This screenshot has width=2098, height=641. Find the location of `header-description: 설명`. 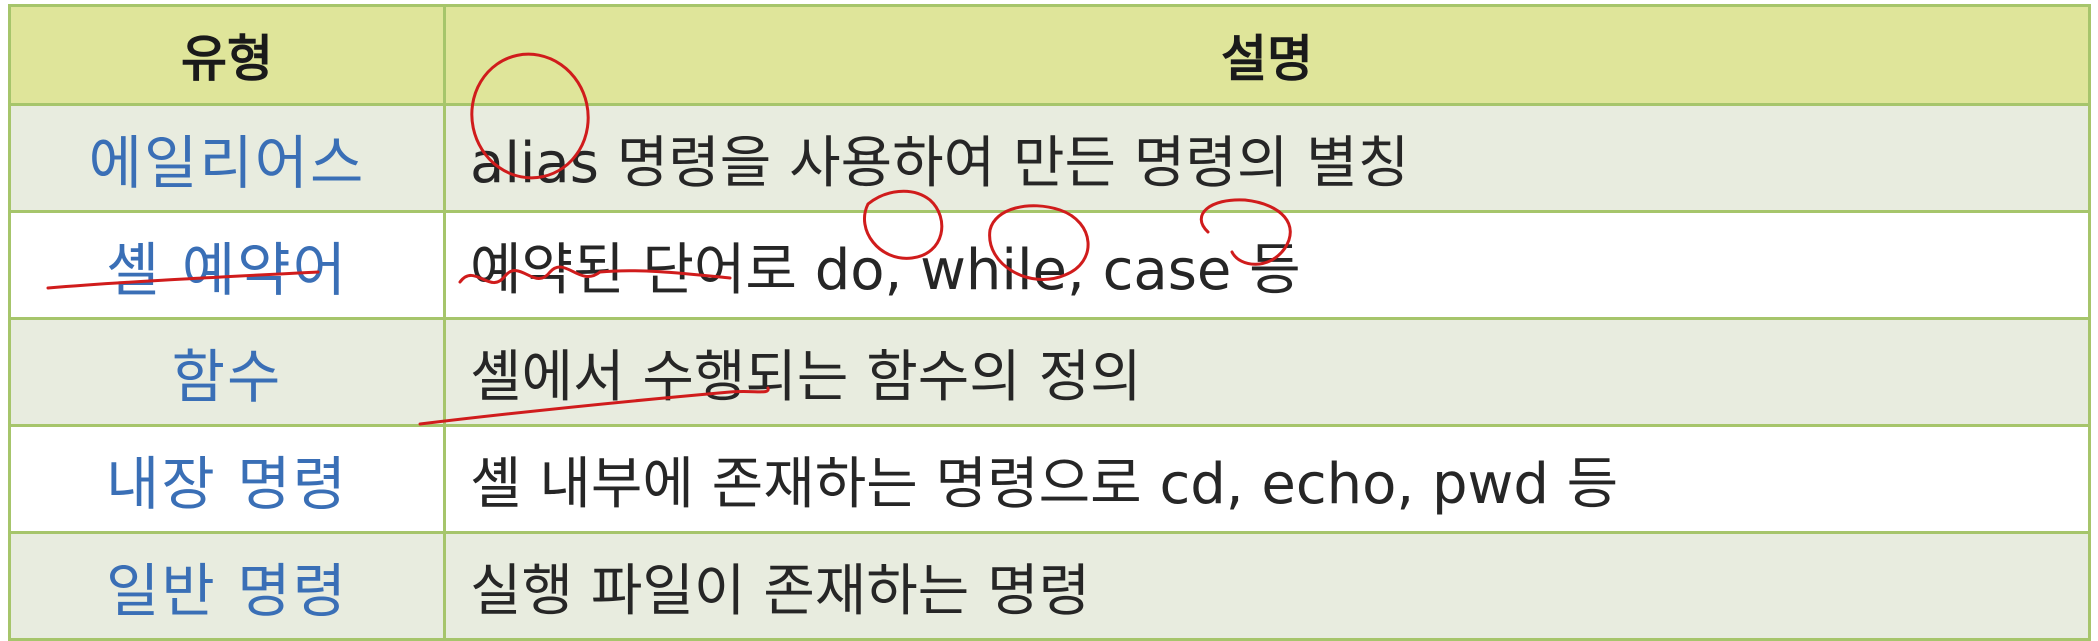

header-description: 설명 is located at coordinates (1267, 55).